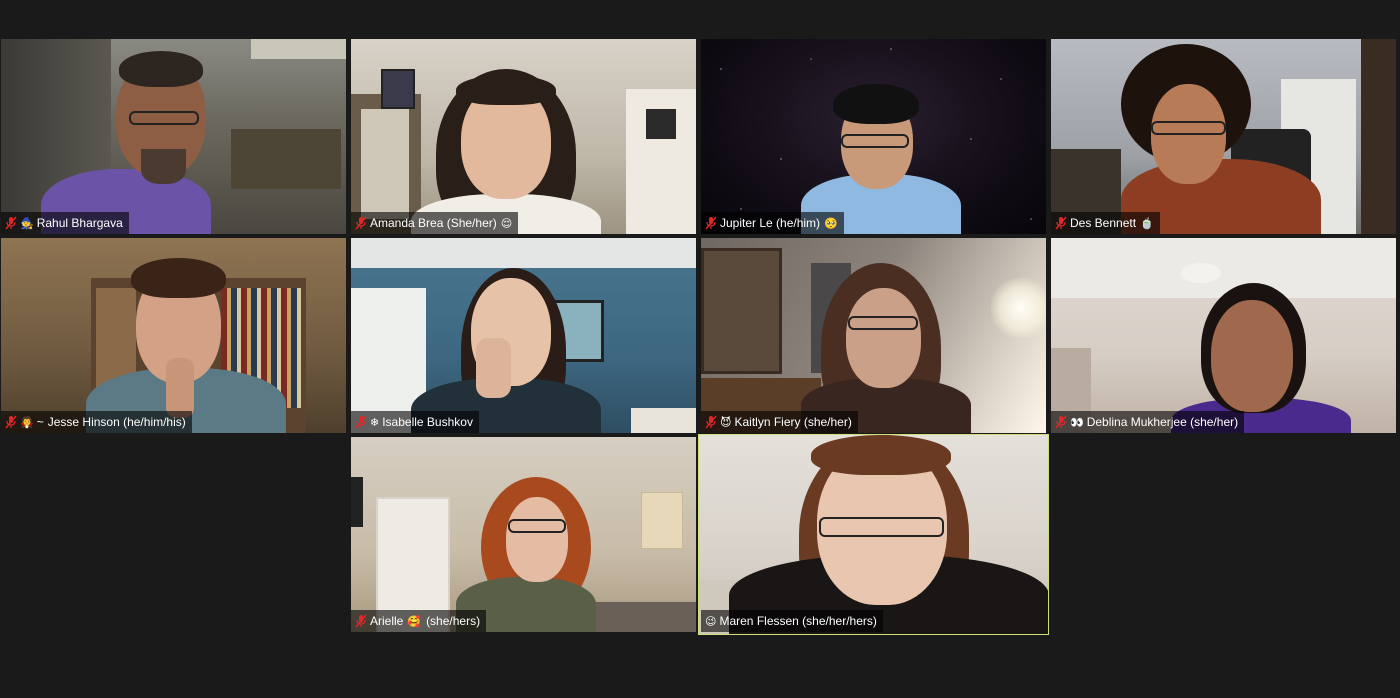 This screenshot has height=698, width=1400. Describe the element at coordinates (798, 621) in the screenshot. I see `participant-name: Maren Flessen (she/her/hers)` at that location.